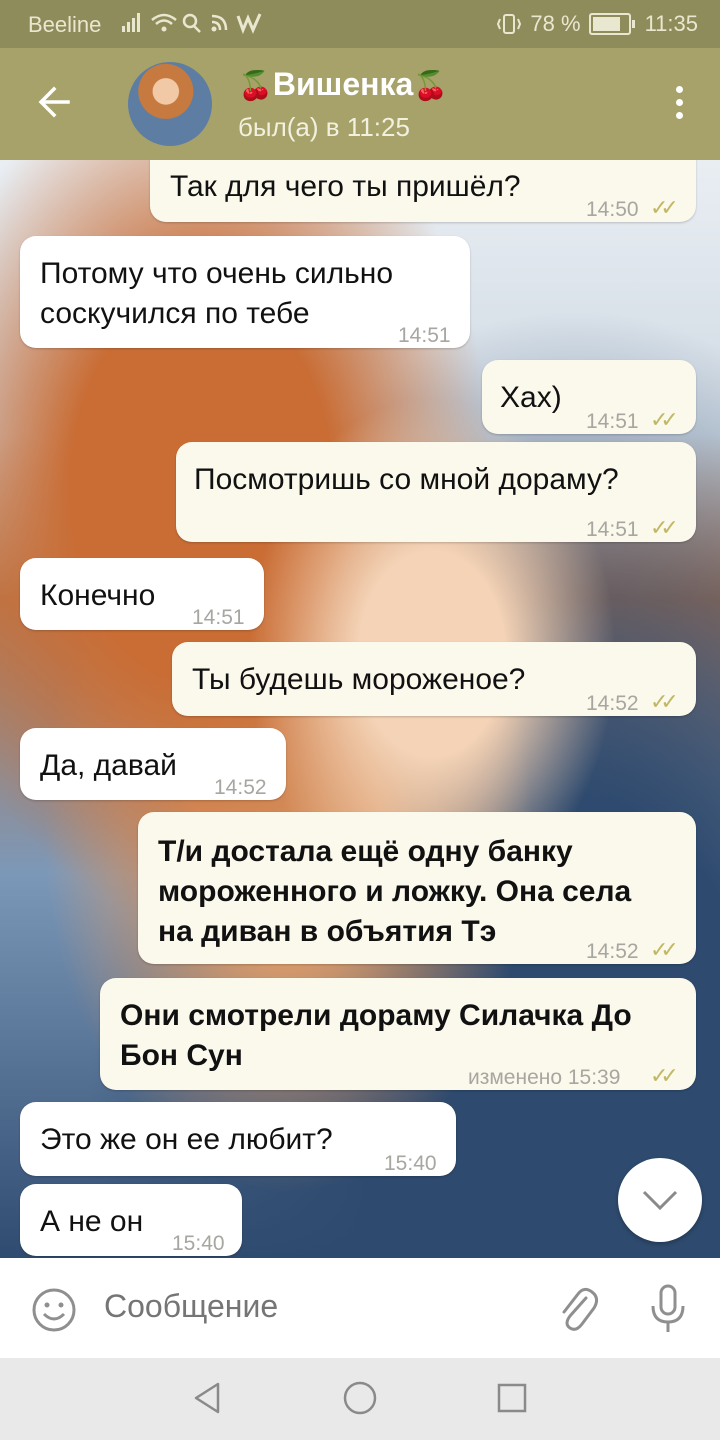 The width and height of the screenshot is (720, 1440). I want to click on nav-recent-button, so click(512, 1400).